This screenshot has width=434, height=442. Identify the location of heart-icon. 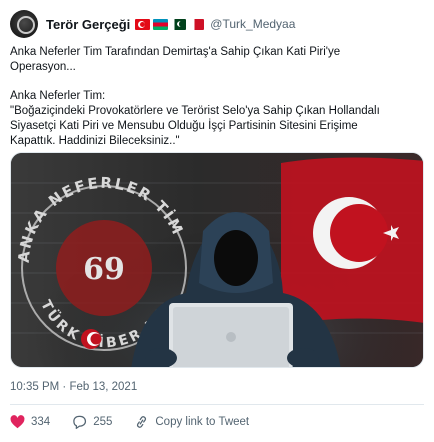
(17, 422).